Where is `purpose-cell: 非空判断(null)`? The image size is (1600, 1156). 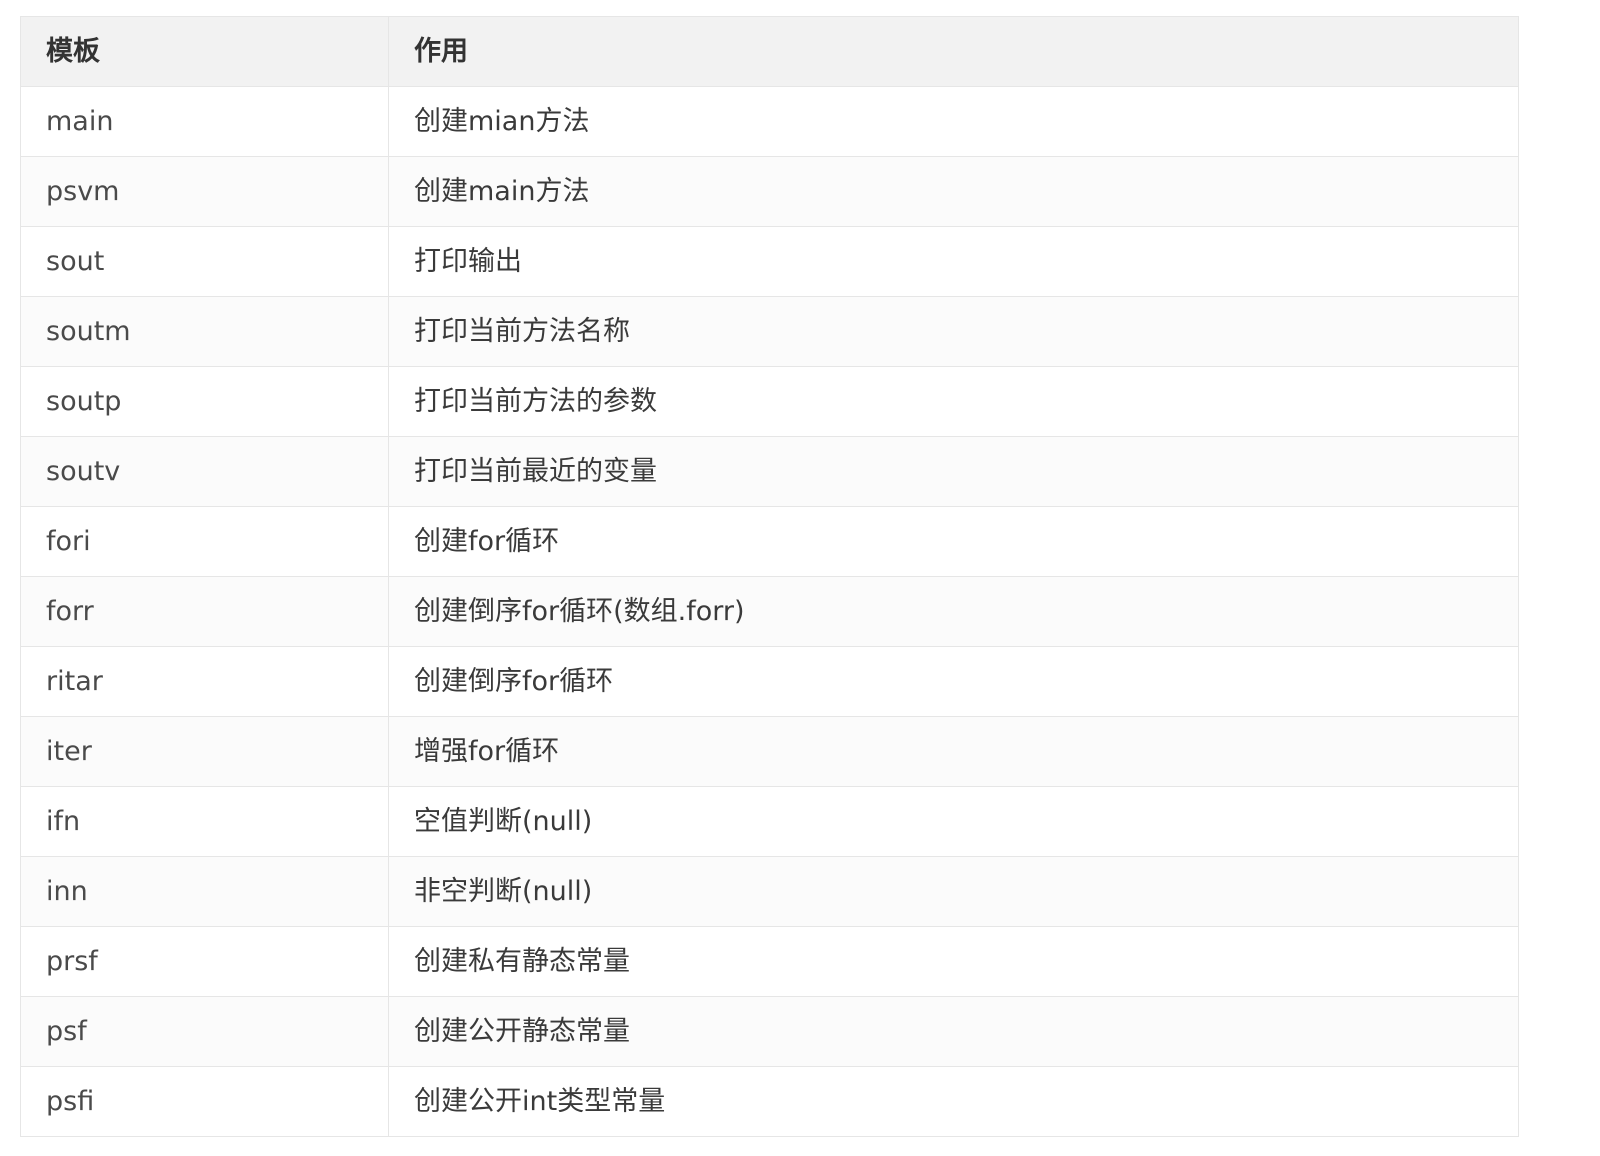
purpose-cell: 非空判断(null) is located at coordinates (953, 891).